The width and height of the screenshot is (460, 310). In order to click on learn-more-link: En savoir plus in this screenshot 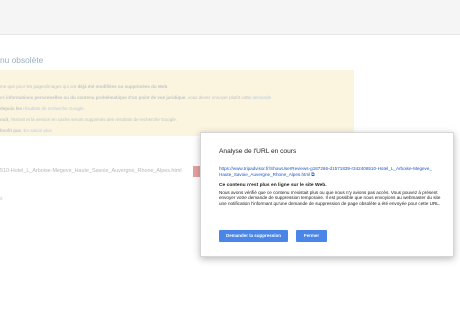, I will do `click(38, 130)`.